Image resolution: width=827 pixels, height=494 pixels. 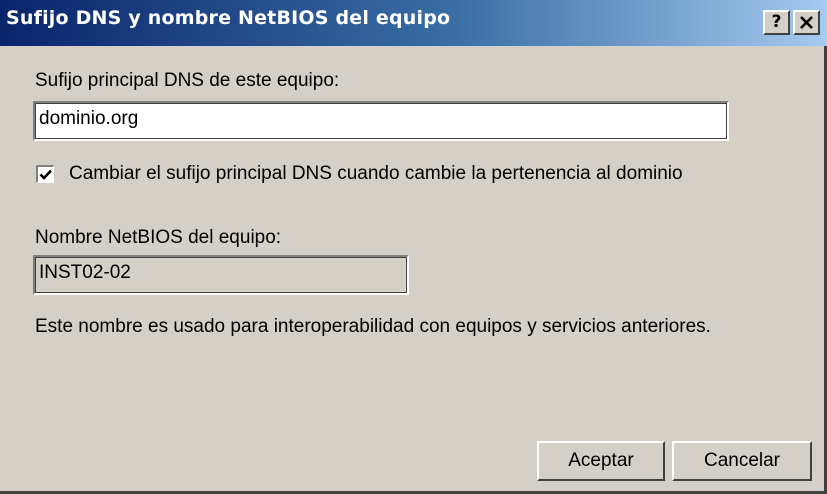 I want to click on close-button, so click(x=806, y=22).